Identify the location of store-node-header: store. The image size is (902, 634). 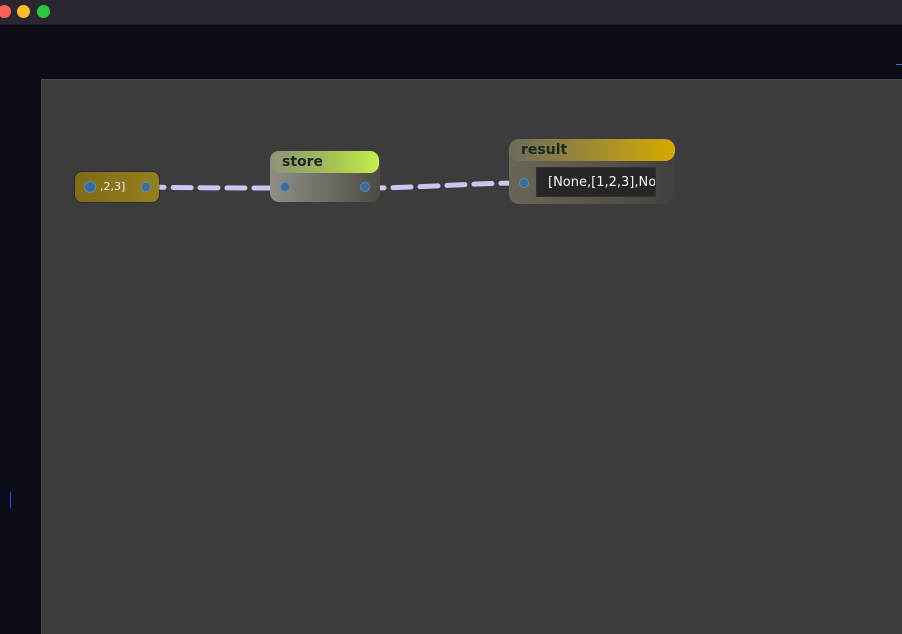
(324, 162).